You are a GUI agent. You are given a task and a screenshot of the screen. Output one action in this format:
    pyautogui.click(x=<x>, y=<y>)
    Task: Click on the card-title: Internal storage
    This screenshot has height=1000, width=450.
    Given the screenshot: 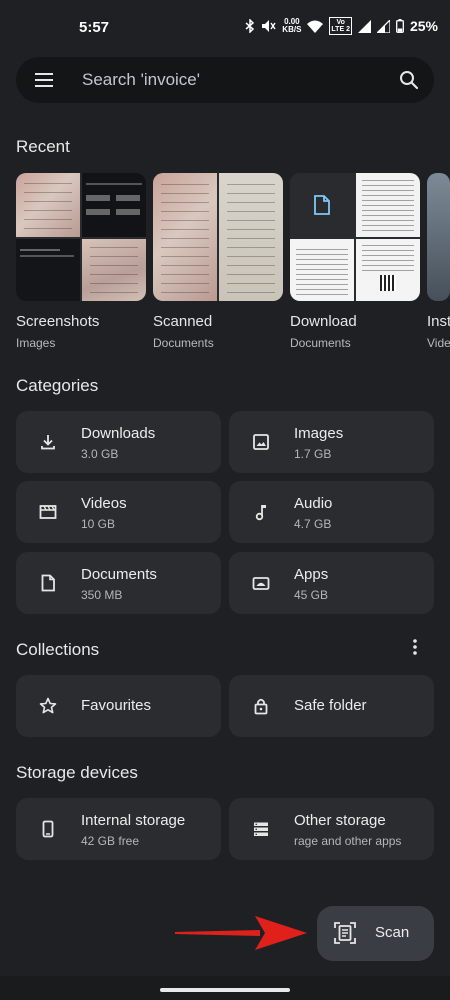 What is the action you would take?
    pyautogui.click(x=133, y=820)
    